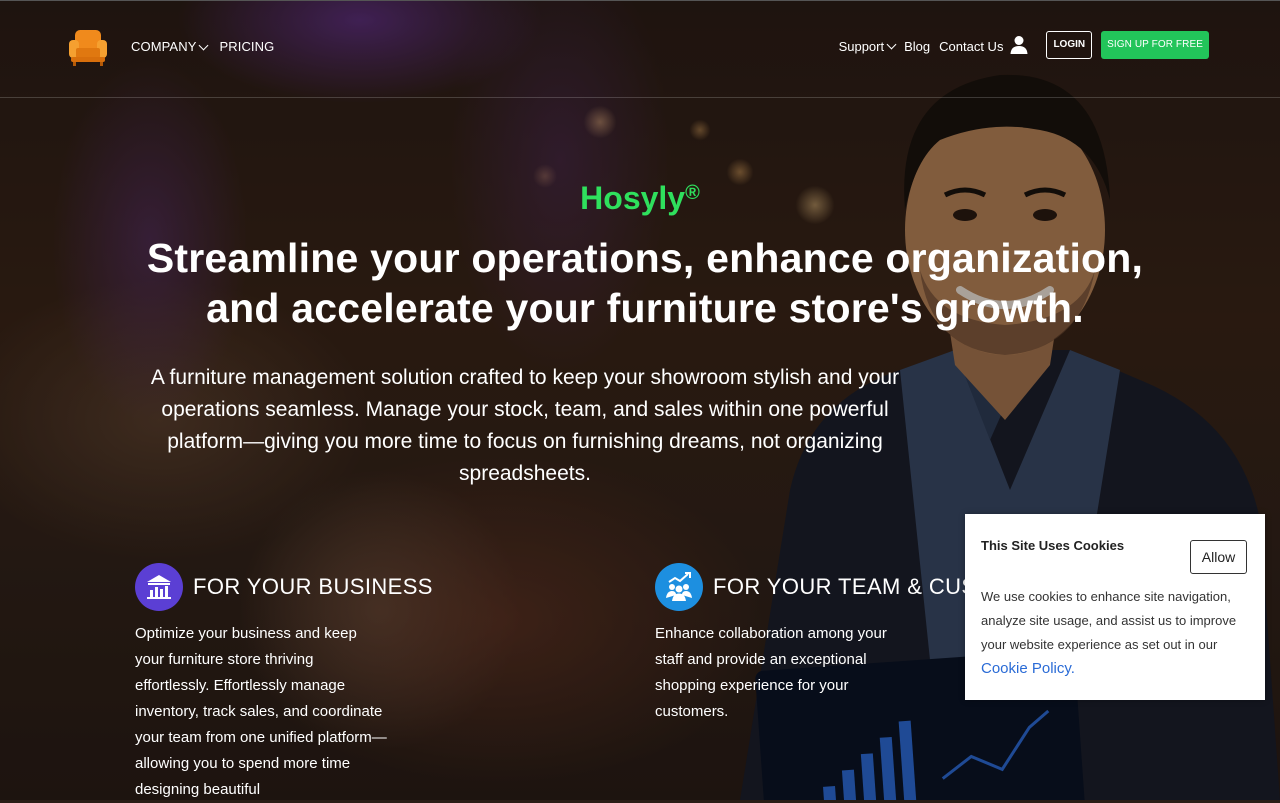 Image resolution: width=1280 pixels, height=803 pixels. I want to click on nav-company: COMPANY, so click(170, 46).